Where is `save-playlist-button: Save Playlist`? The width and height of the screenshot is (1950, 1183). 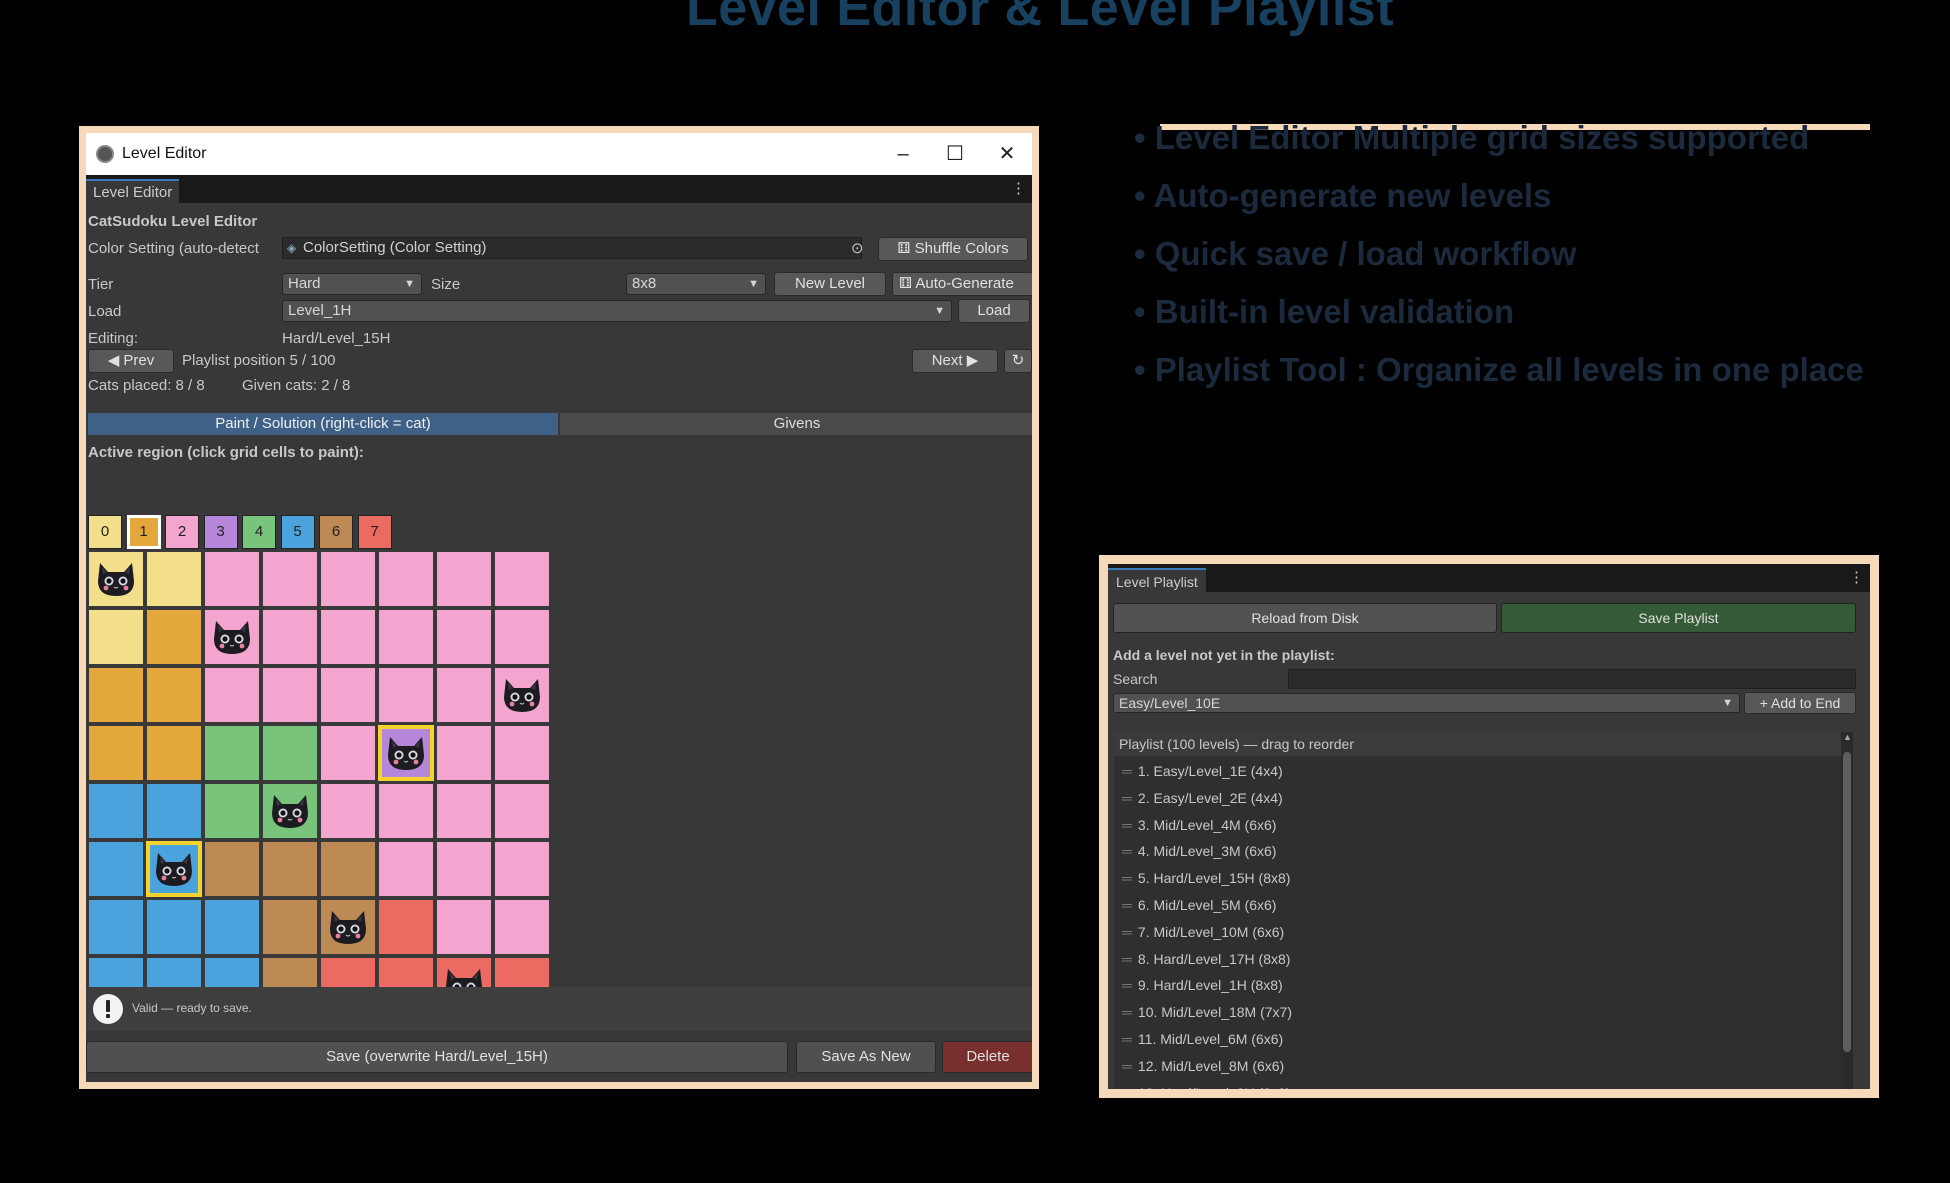
save-playlist-button: Save Playlist is located at coordinates (1678, 618).